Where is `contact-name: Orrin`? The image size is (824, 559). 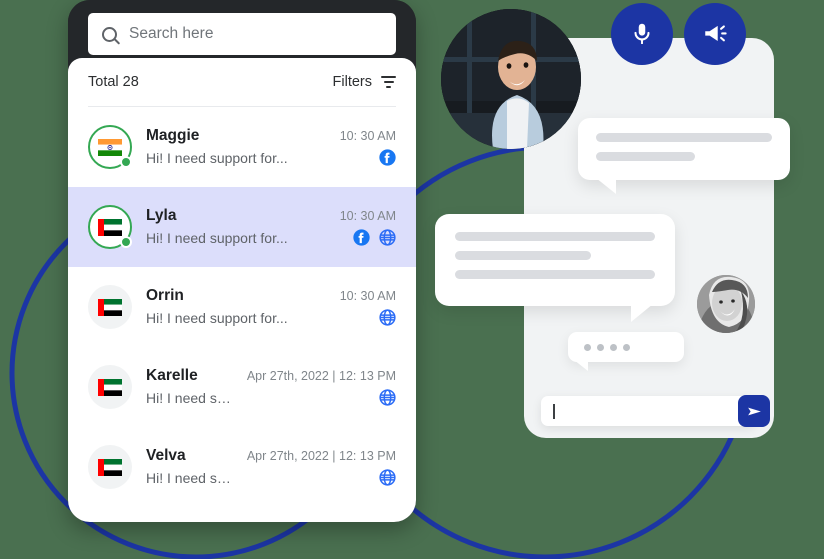
contact-name: Orrin is located at coordinates (165, 295).